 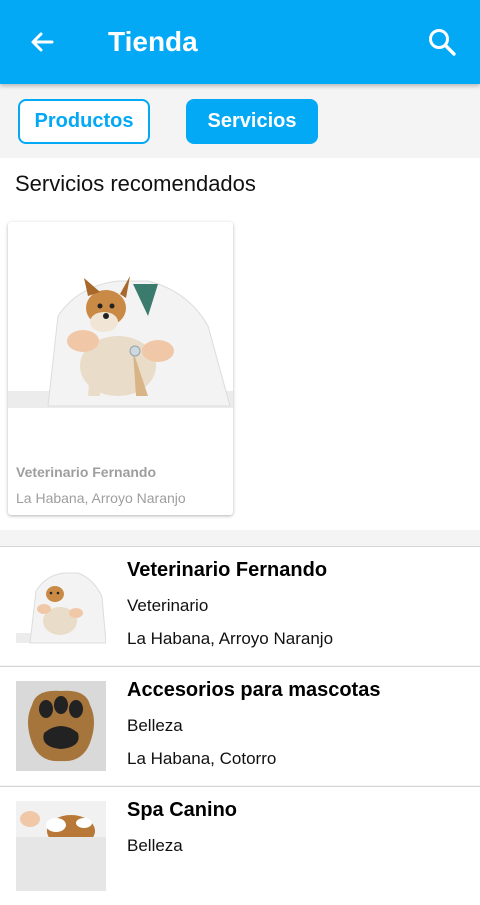 What do you see at coordinates (168, 605) in the screenshot?
I see `service-category: Veterinario` at bounding box center [168, 605].